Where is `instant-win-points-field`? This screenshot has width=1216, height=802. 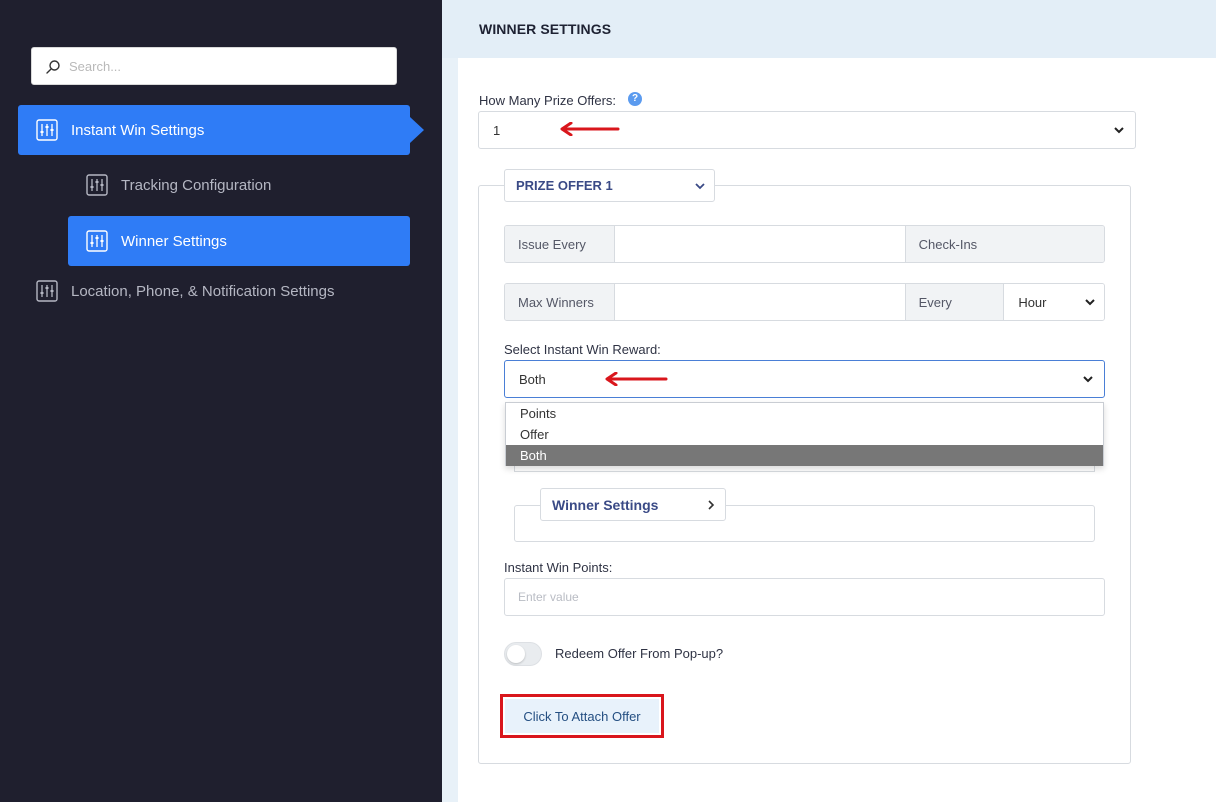 instant-win-points-field is located at coordinates (804, 597).